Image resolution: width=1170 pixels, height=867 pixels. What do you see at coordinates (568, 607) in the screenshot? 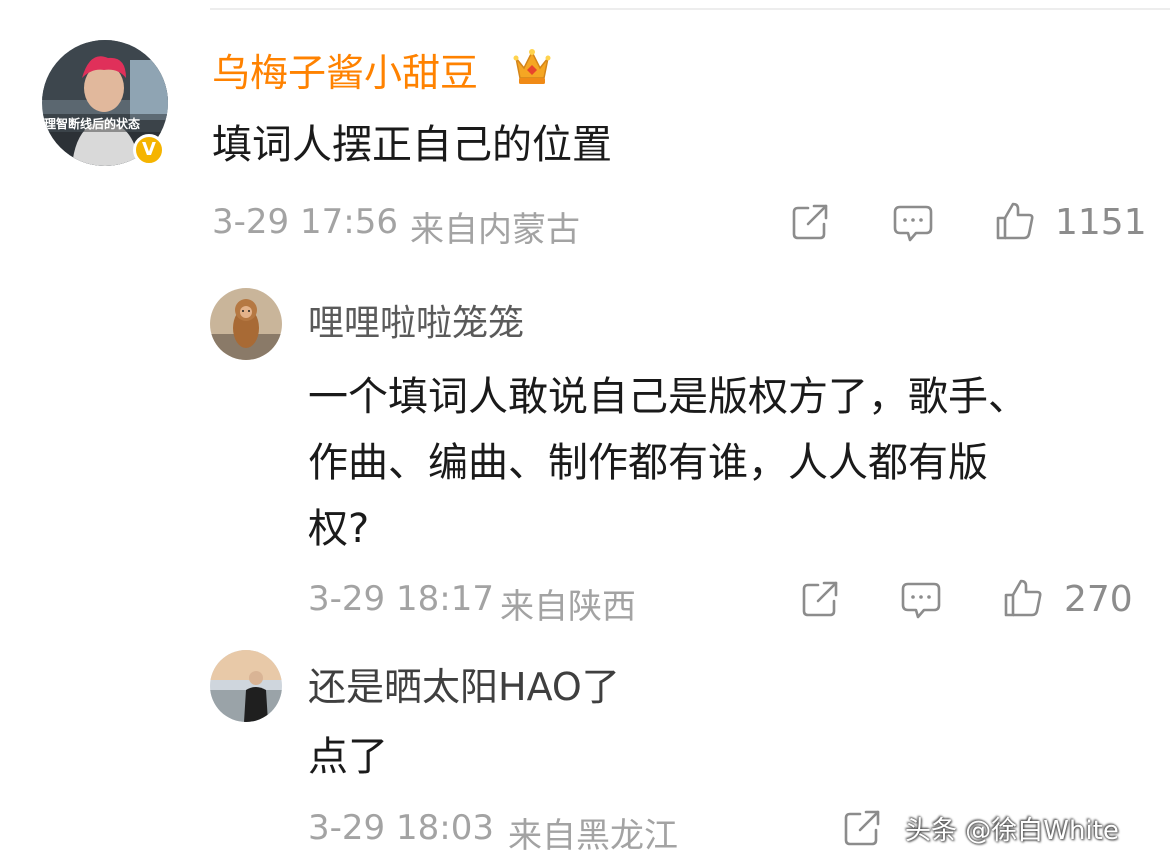
I see `comment-location: 来自陕西` at bounding box center [568, 607].